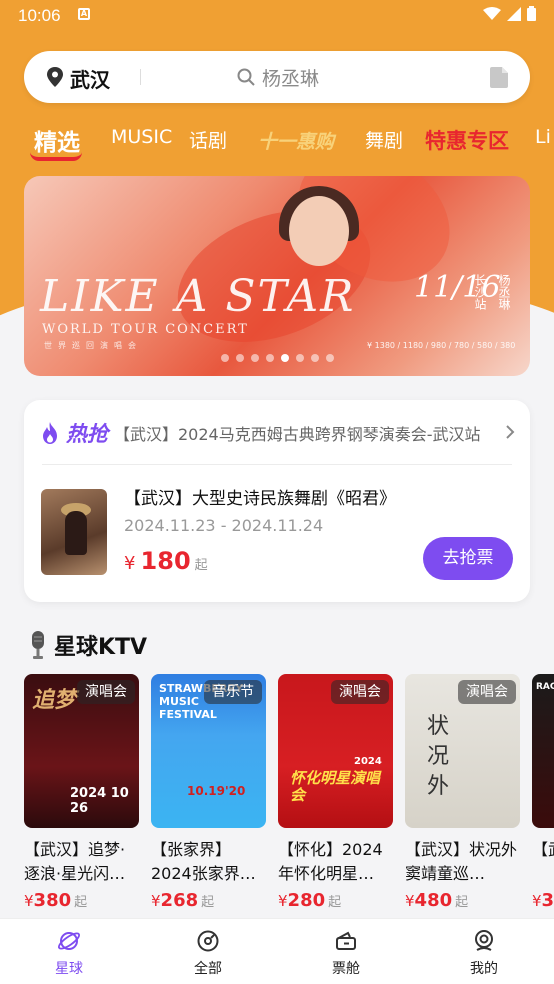 The width and height of the screenshot is (554, 984). What do you see at coordinates (467, 140) in the screenshot?
I see `tab-special-offers: 特惠专区` at bounding box center [467, 140].